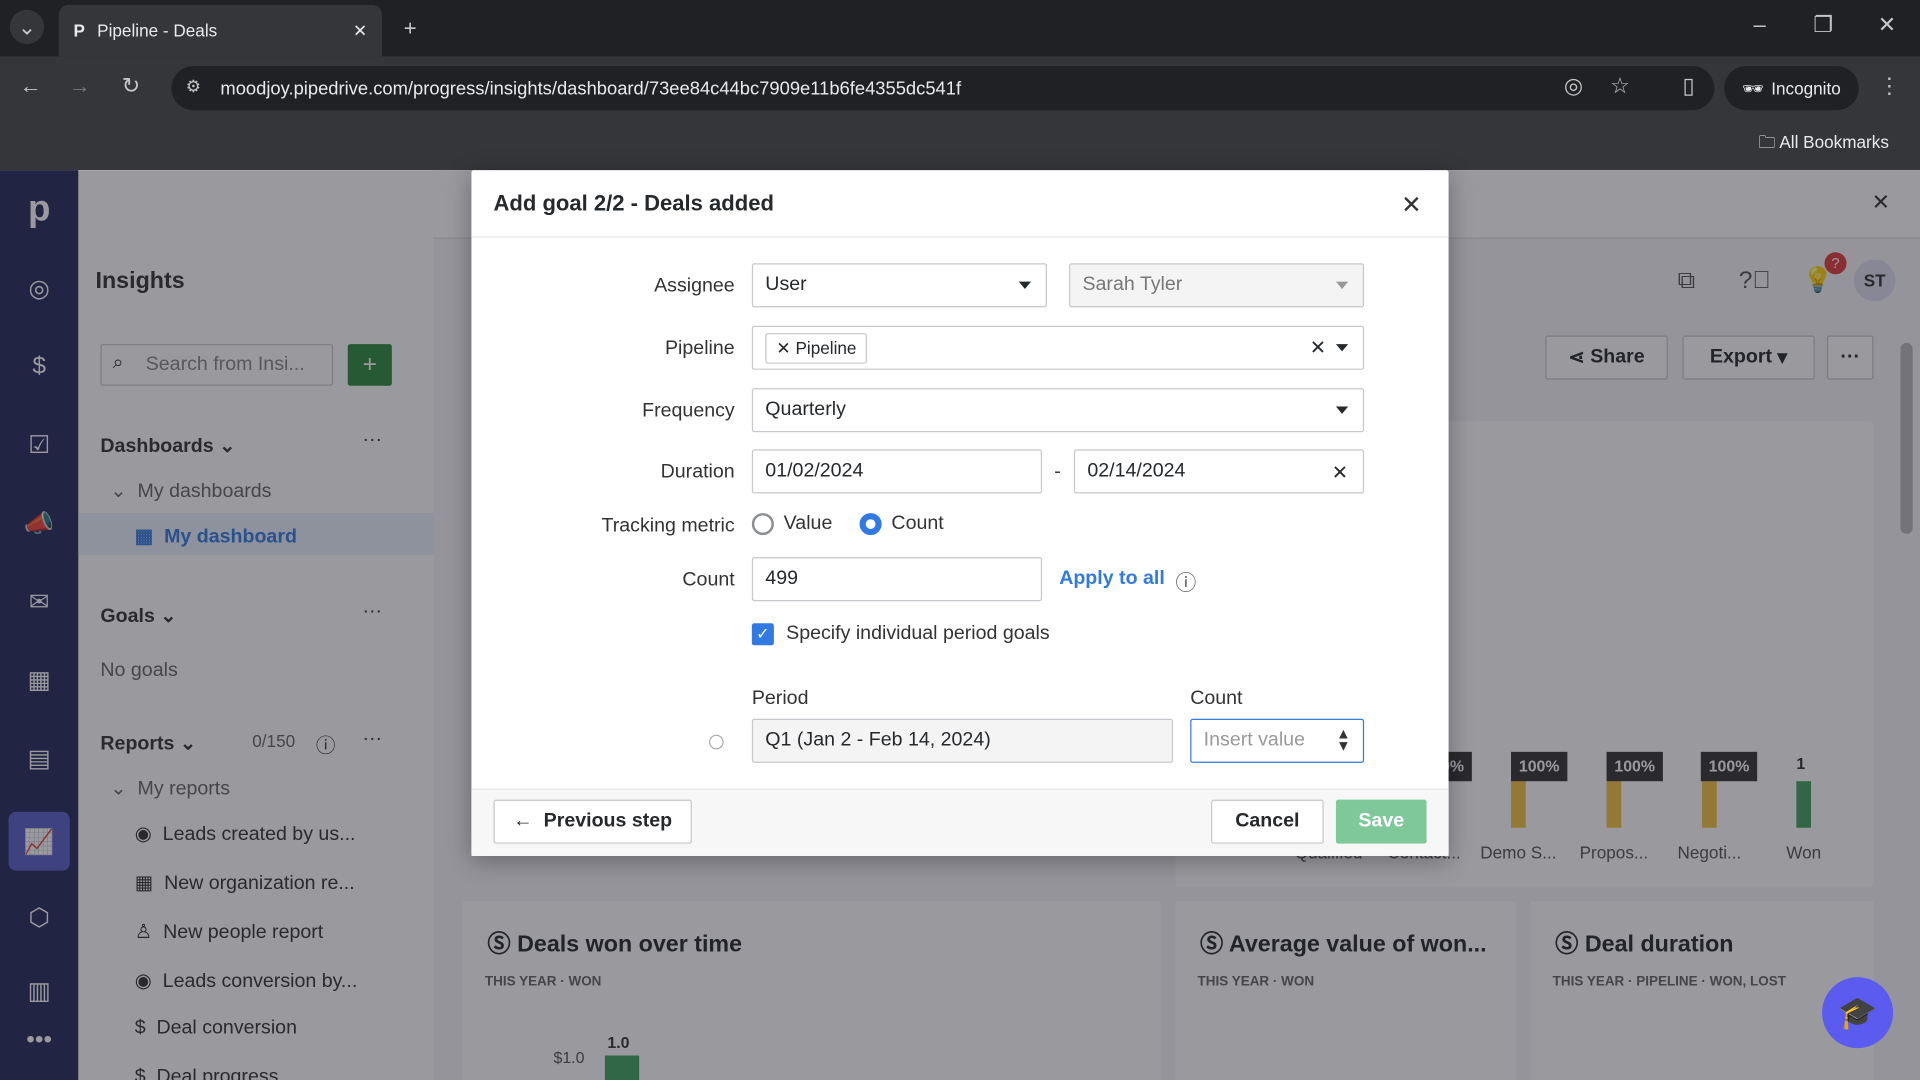 Image resolution: width=1920 pixels, height=1080 pixels. What do you see at coordinates (528, 821) in the screenshot?
I see `arrow-left-icon: ←` at bounding box center [528, 821].